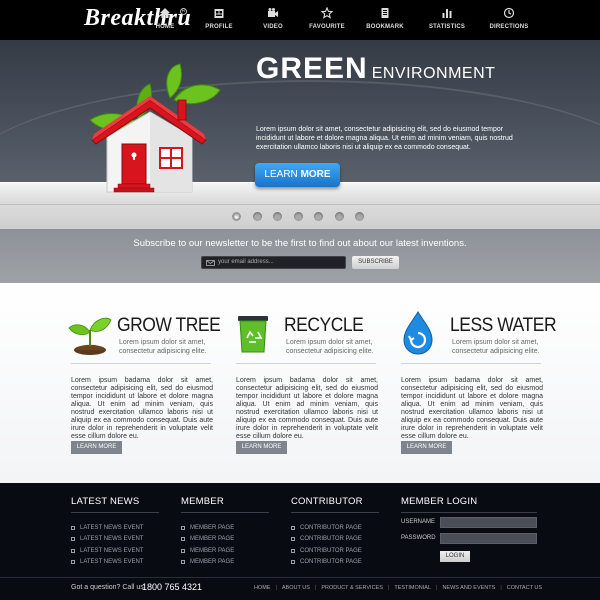 The image size is (600, 600). What do you see at coordinates (509, 18) in the screenshot?
I see `nav-directions: DIRECTIONS` at bounding box center [509, 18].